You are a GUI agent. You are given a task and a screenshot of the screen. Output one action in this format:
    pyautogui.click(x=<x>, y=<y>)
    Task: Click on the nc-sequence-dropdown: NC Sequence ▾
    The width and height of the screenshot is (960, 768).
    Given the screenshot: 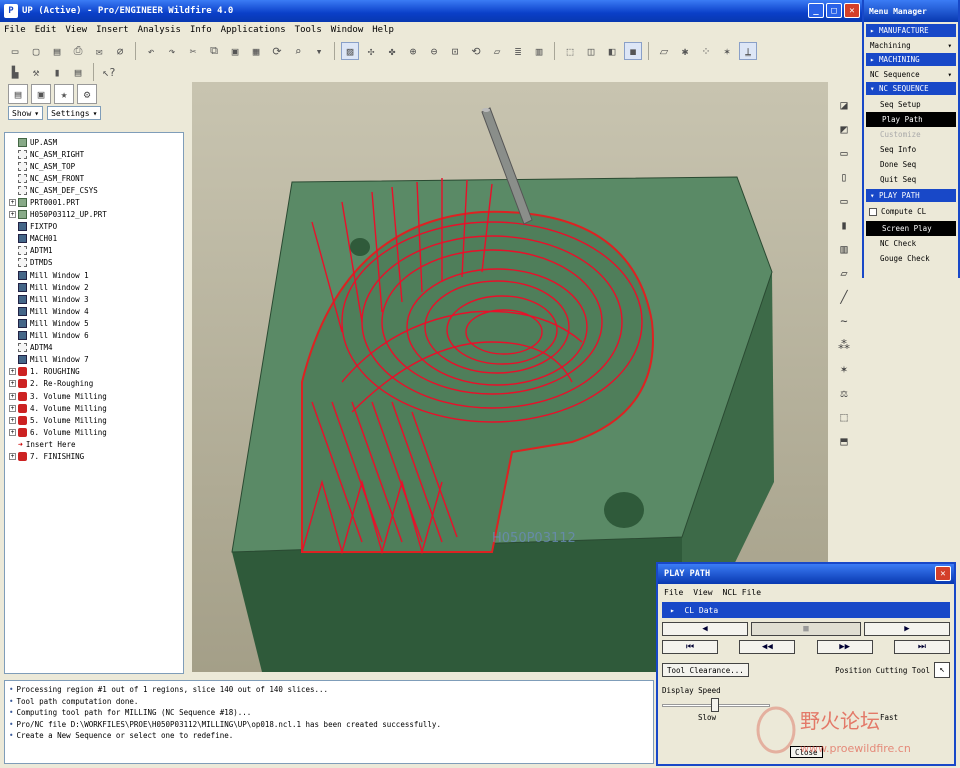 What is the action you would take?
    pyautogui.click(x=911, y=74)
    